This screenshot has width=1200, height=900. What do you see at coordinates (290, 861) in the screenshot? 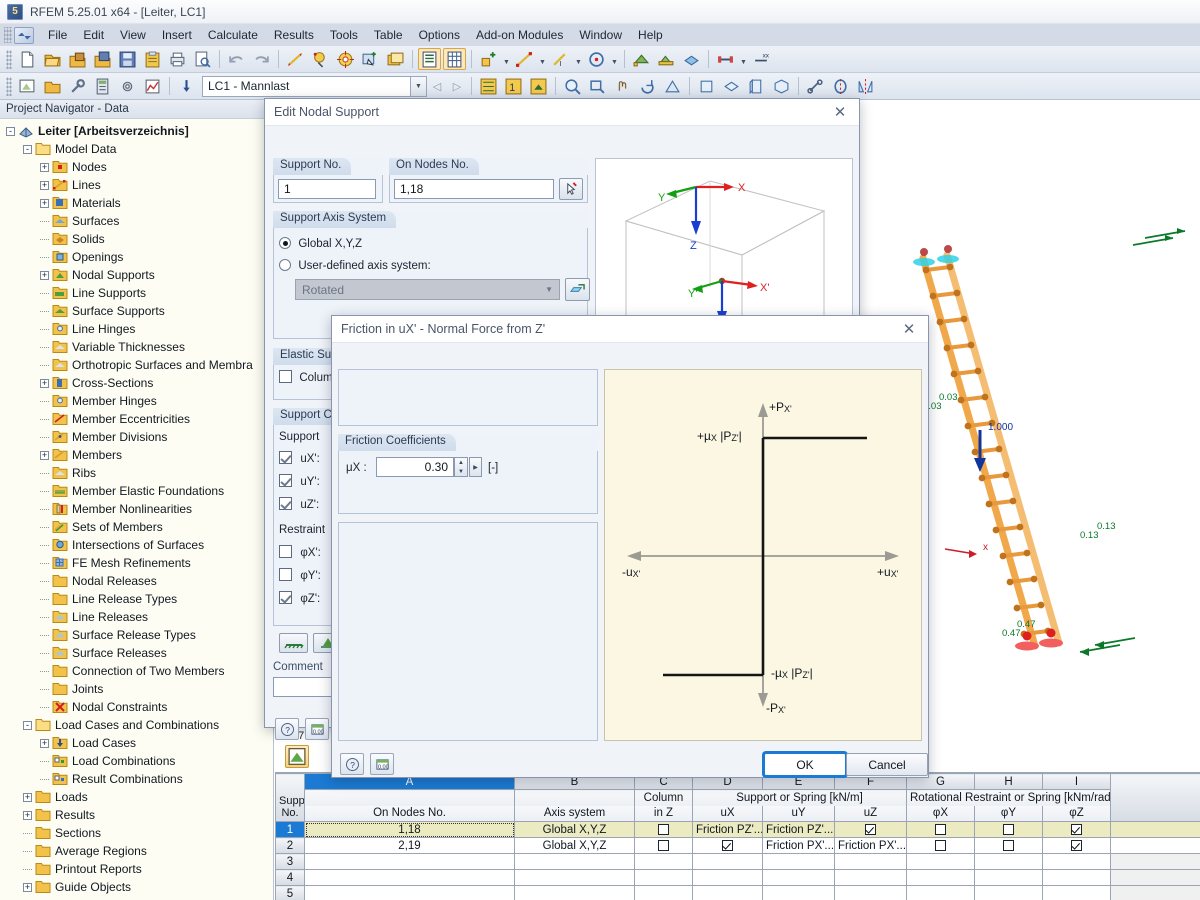
I see `row-header: 3` at bounding box center [290, 861].